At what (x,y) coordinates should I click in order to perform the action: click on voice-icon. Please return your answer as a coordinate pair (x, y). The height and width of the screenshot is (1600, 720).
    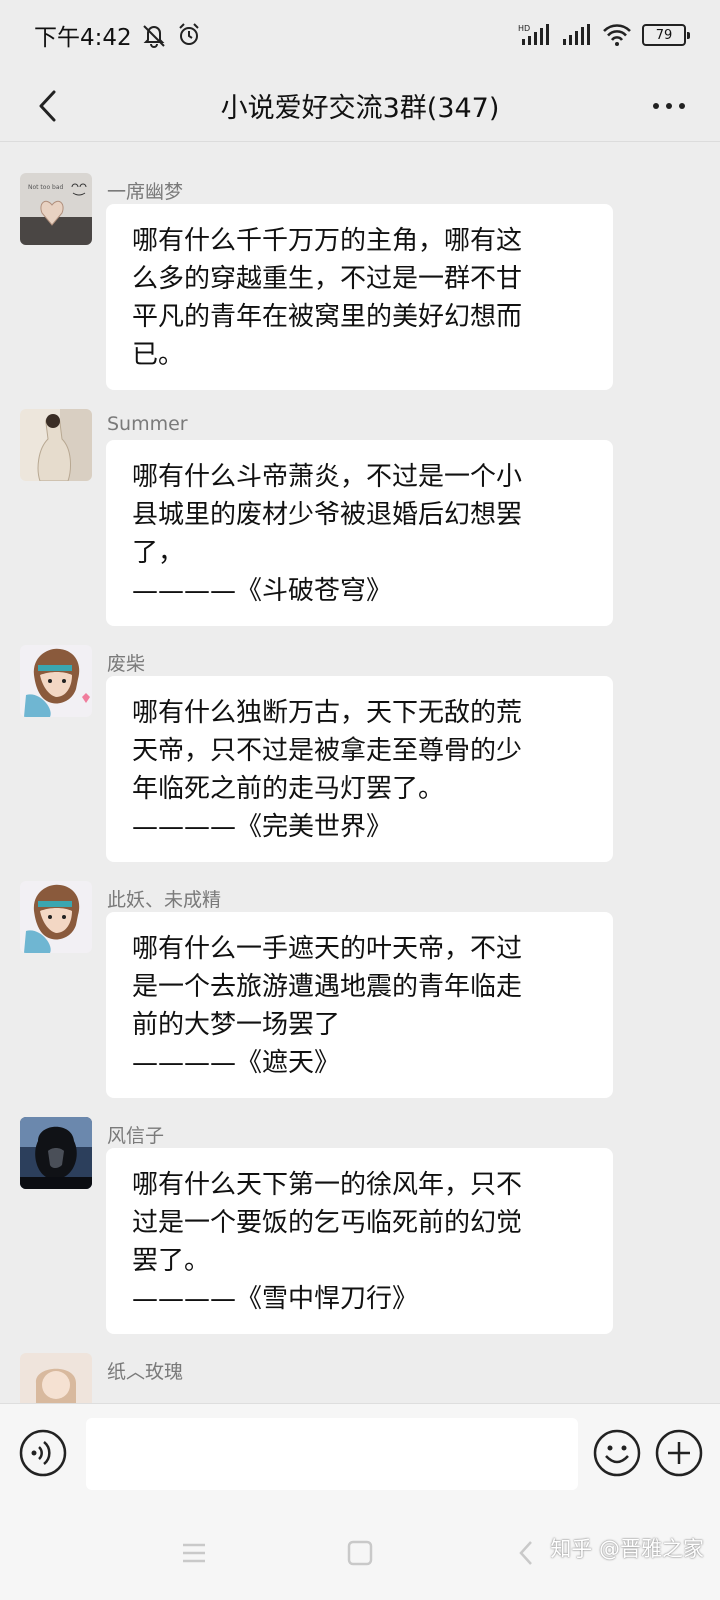
    Looking at the image, I should click on (43, 1453).